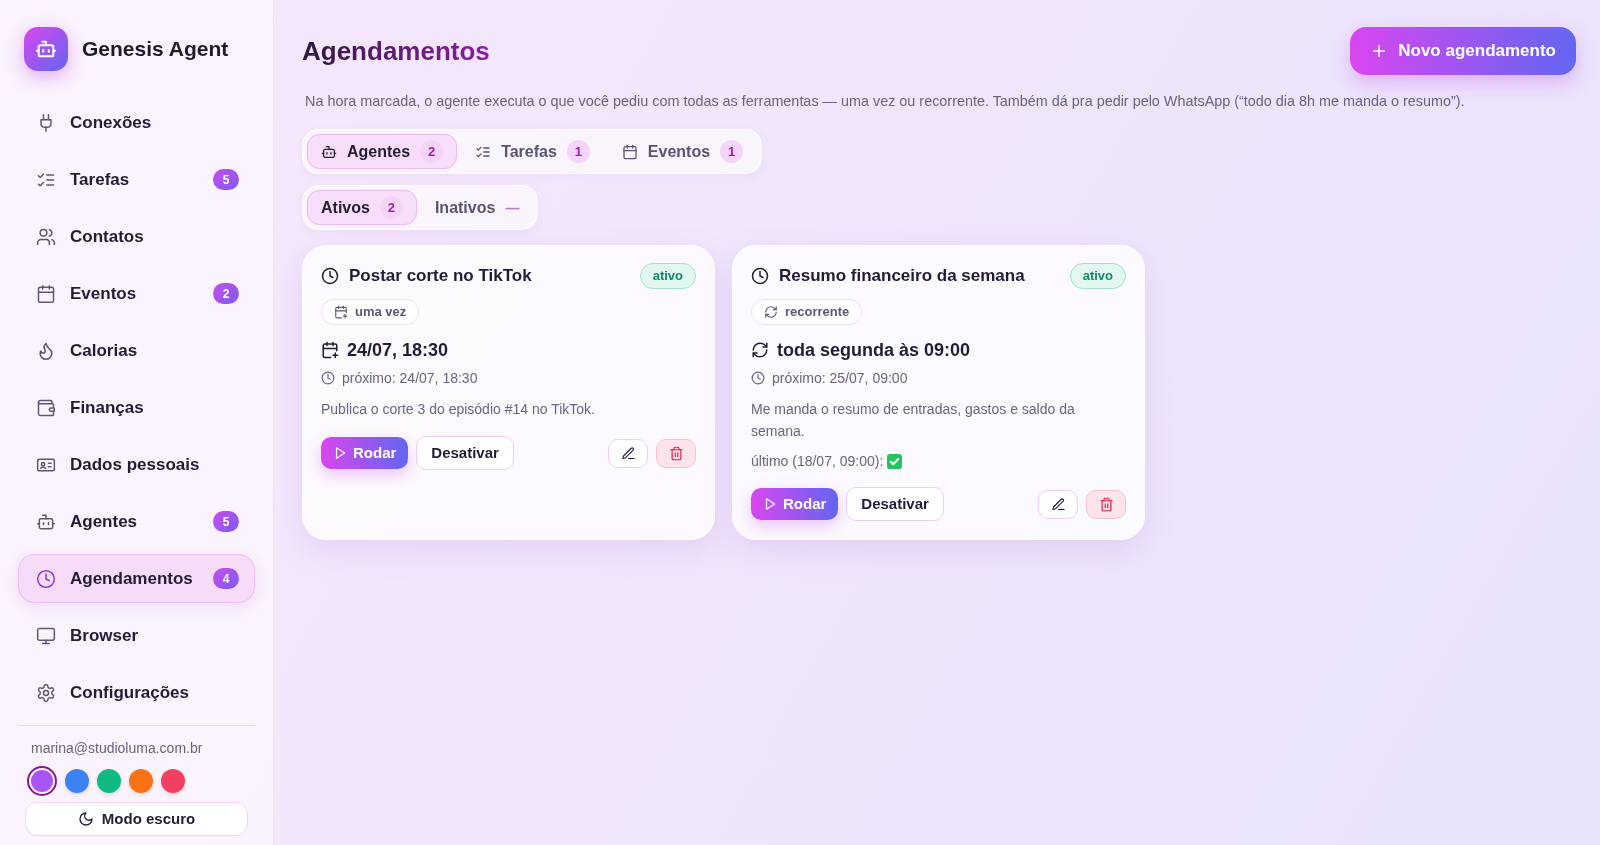 This screenshot has width=1600, height=845. What do you see at coordinates (913, 420) in the screenshot?
I see `card-description: Me manda o resumo de entradas, gastos e saldo da semana.` at bounding box center [913, 420].